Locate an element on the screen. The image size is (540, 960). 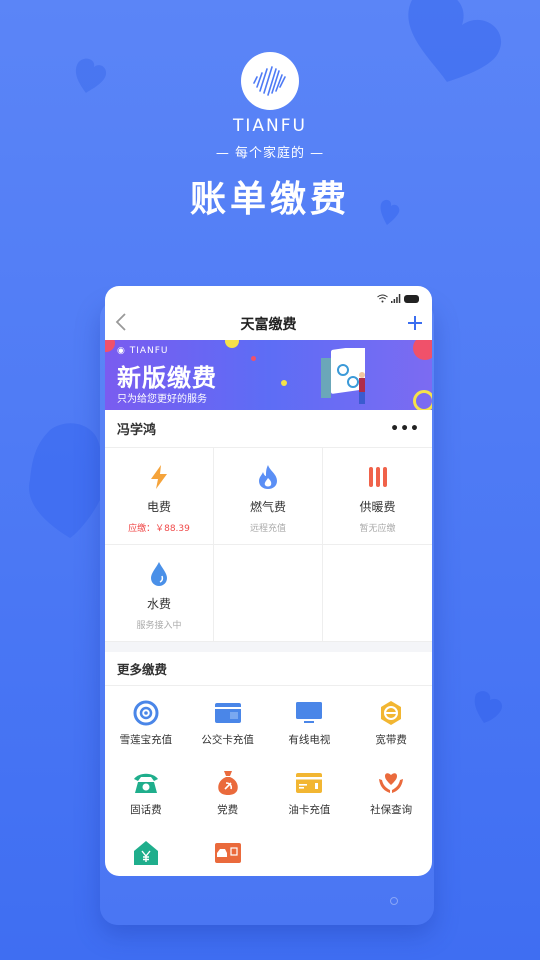
more-payments-header: 更多缴费 is located at coordinates (268, 669).